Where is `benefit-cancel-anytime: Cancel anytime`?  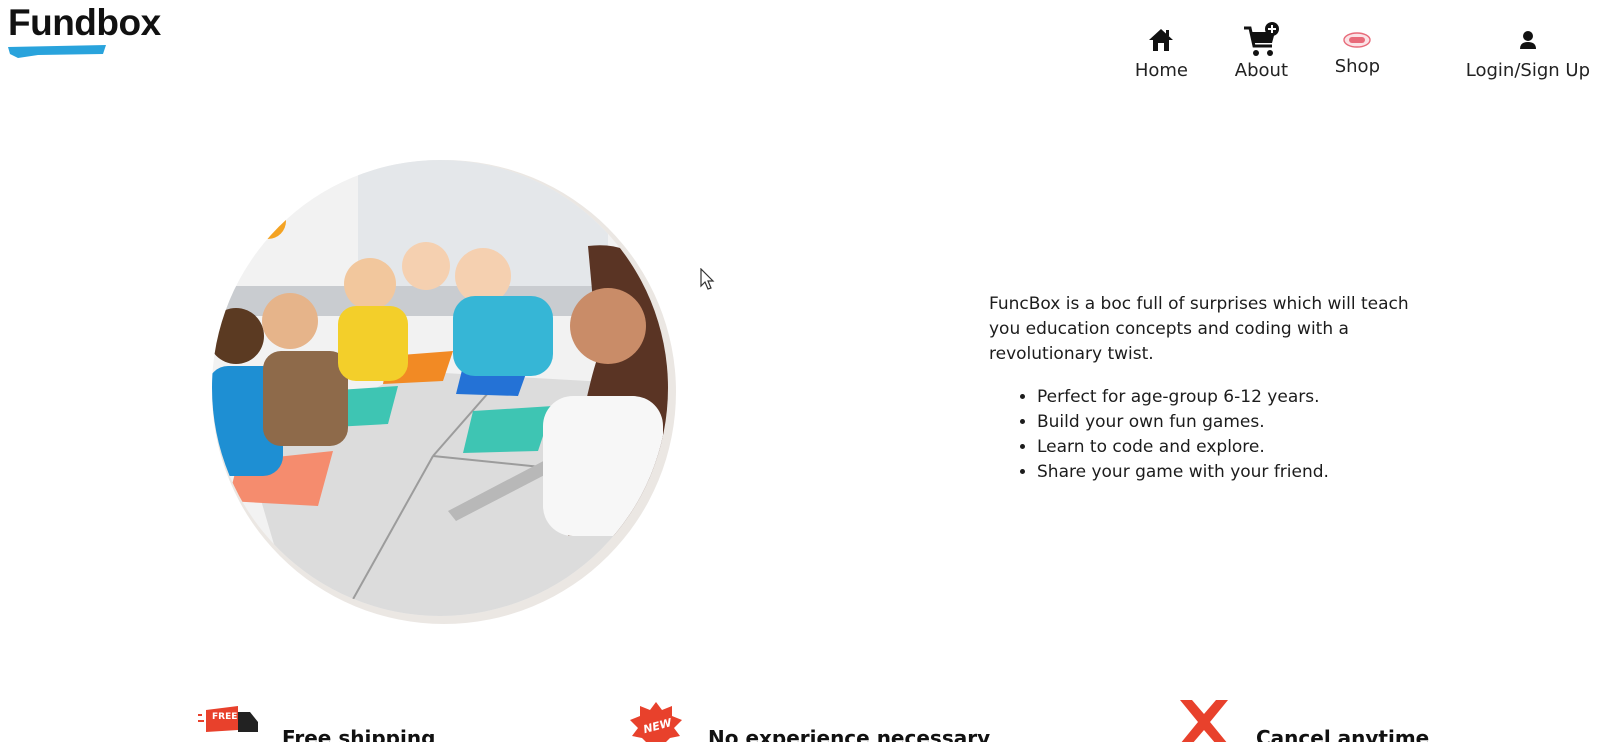 benefit-cancel-anytime: Cancel anytime is located at coordinates (1301, 721).